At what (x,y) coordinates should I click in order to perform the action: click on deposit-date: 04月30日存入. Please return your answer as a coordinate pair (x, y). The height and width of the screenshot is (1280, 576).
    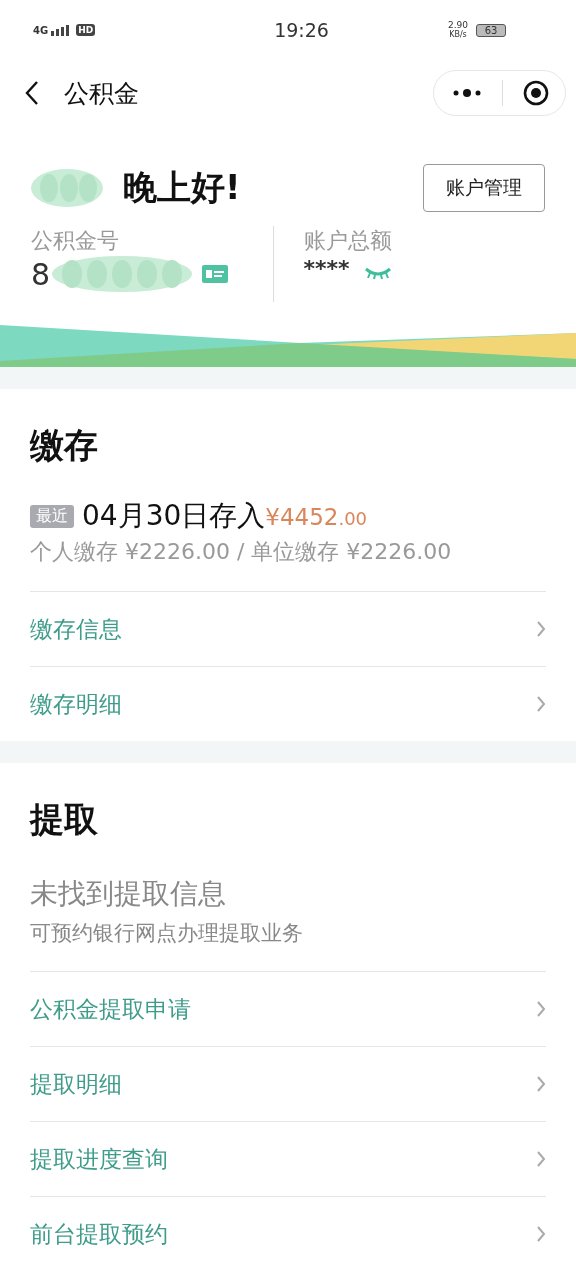
    Looking at the image, I should click on (174, 516).